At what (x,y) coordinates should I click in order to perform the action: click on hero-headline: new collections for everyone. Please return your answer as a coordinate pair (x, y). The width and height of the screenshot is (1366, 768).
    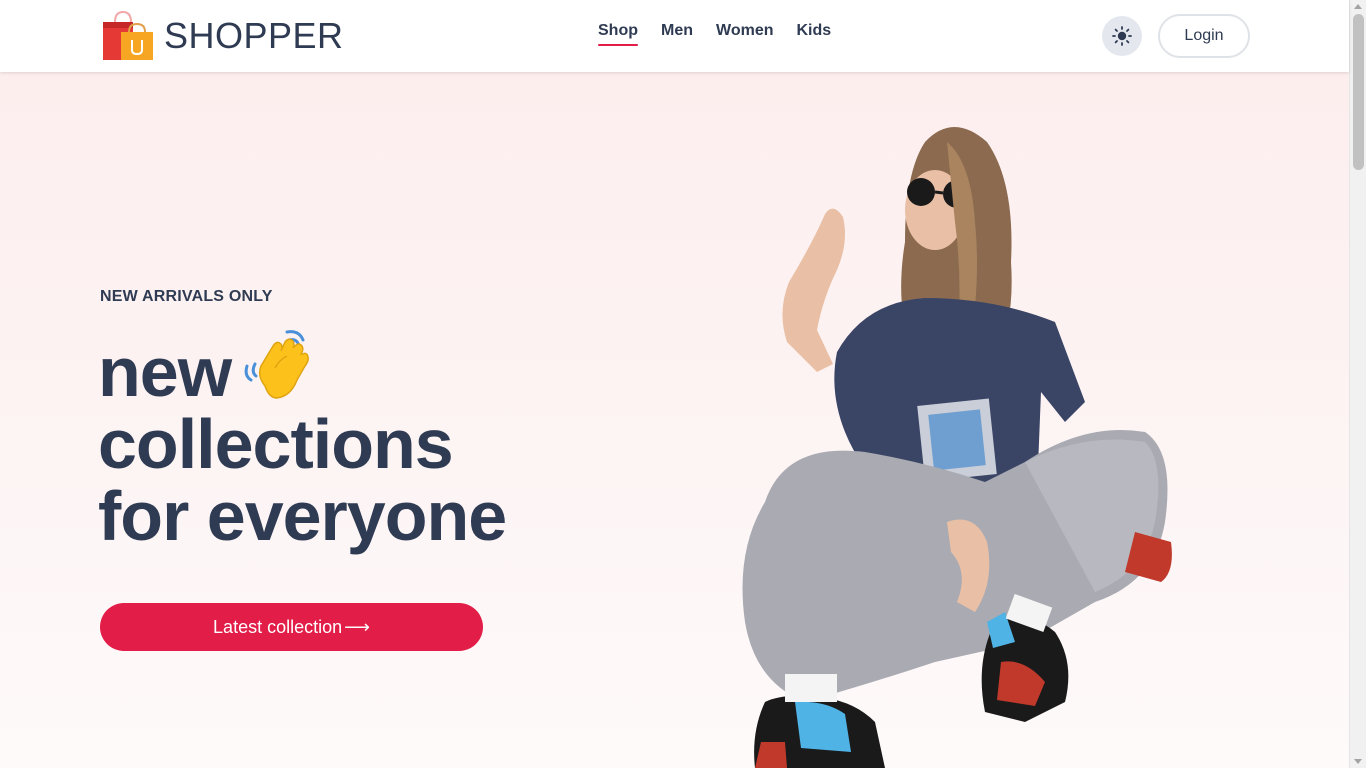
    Looking at the image, I should click on (302, 441).